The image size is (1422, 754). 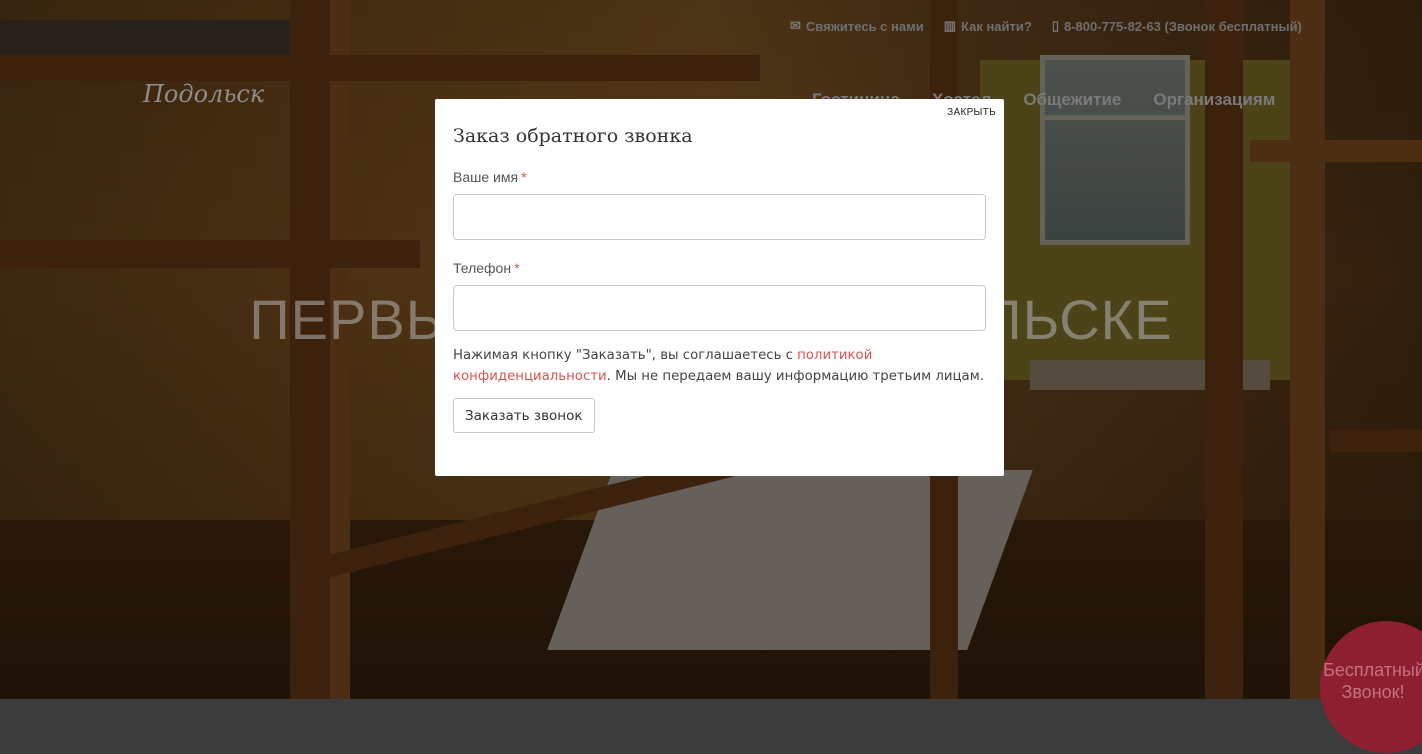 I want to click on name-input, so click(x=719, y=217).